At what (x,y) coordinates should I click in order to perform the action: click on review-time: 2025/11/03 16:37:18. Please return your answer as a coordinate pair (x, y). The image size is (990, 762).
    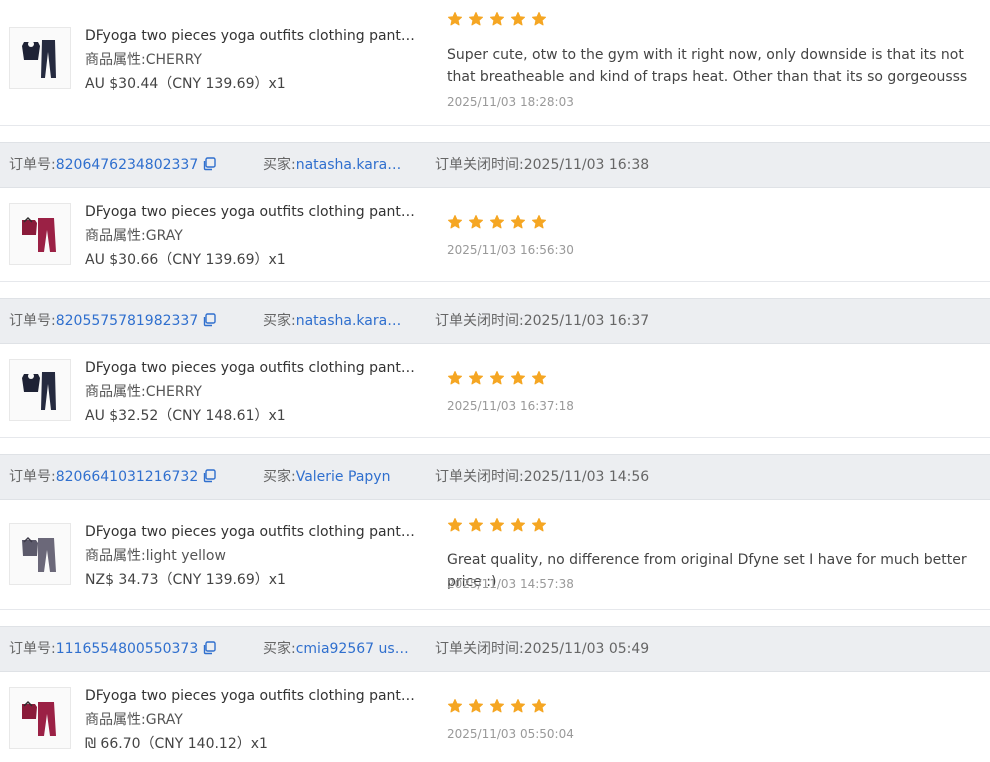
    Looking at the image, I should click on (510, 406).